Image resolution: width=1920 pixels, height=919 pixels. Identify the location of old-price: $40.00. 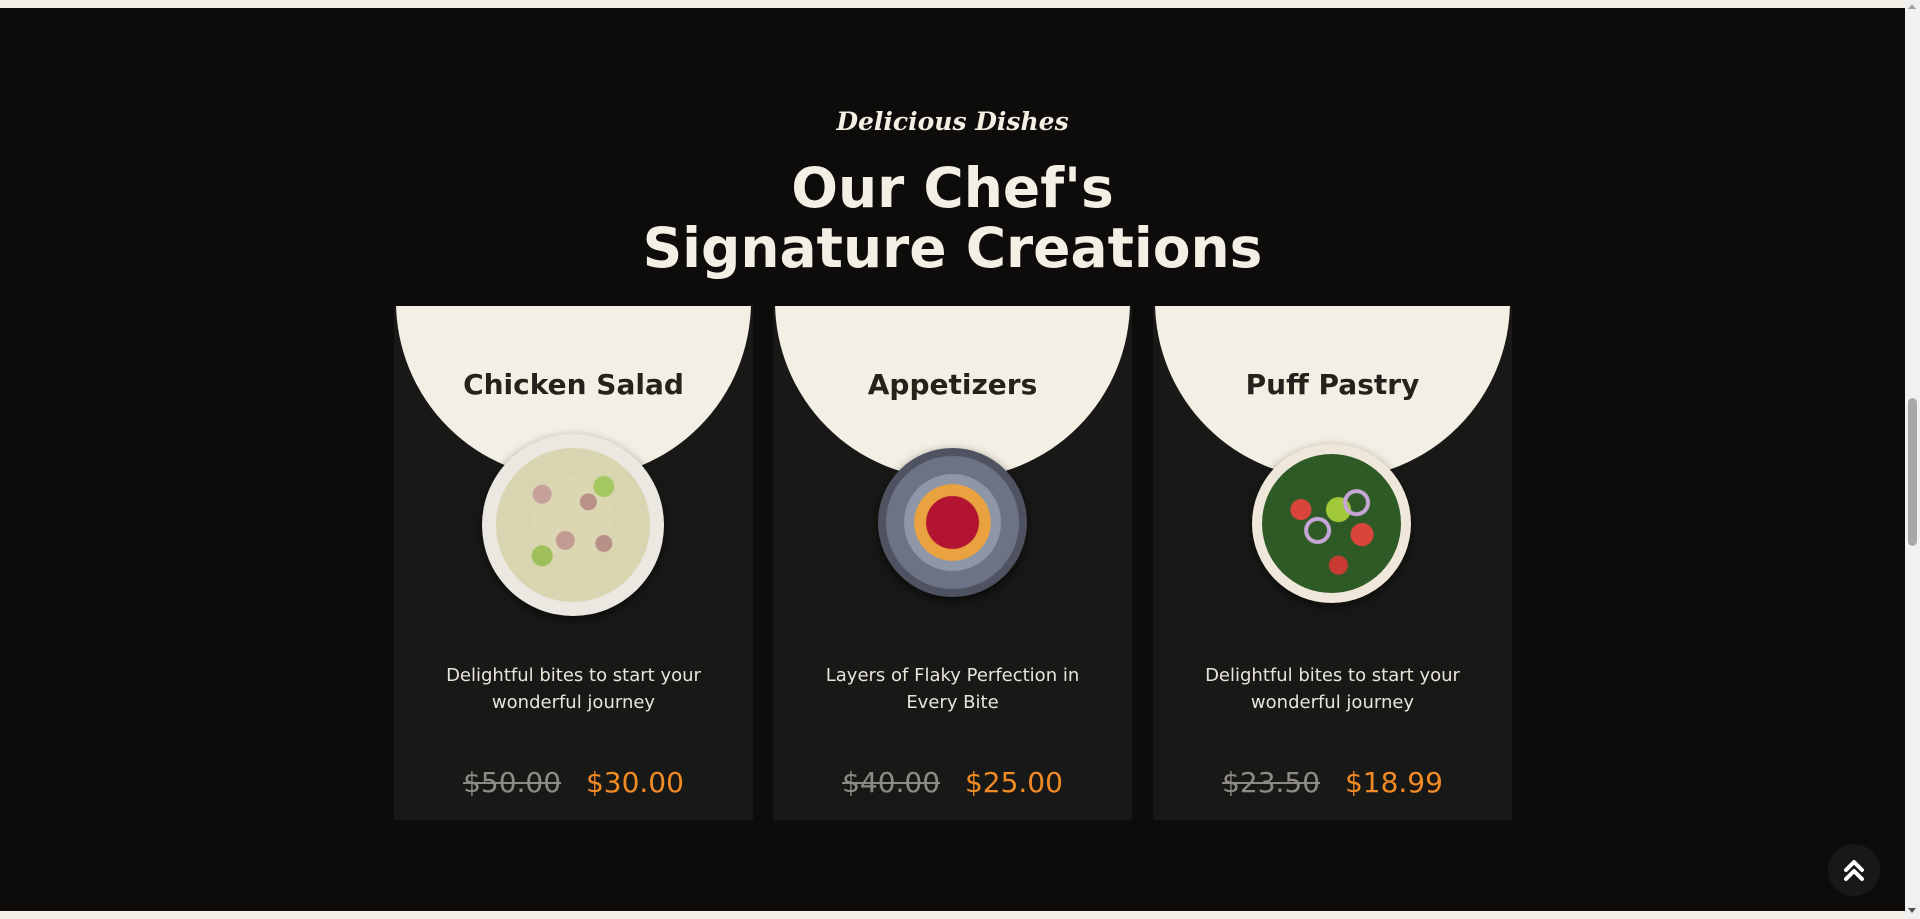
(891, 782).